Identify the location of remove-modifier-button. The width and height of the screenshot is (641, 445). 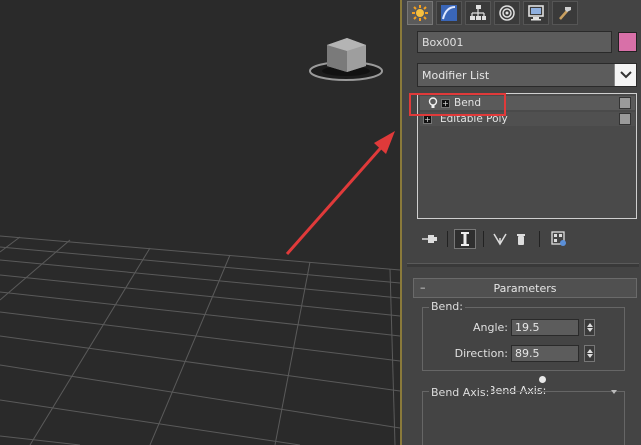
(521, 239).